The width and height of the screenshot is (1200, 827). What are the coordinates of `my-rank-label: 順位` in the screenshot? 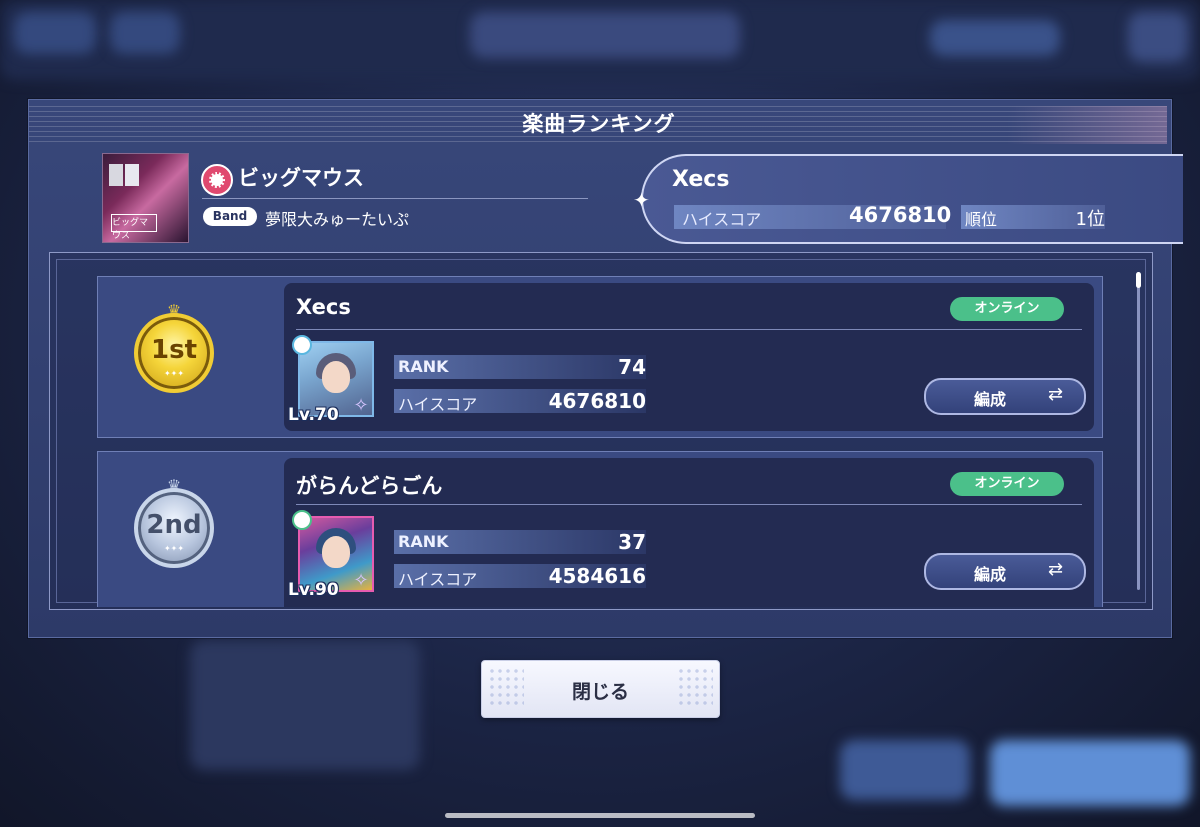 It's located at (981, 219).